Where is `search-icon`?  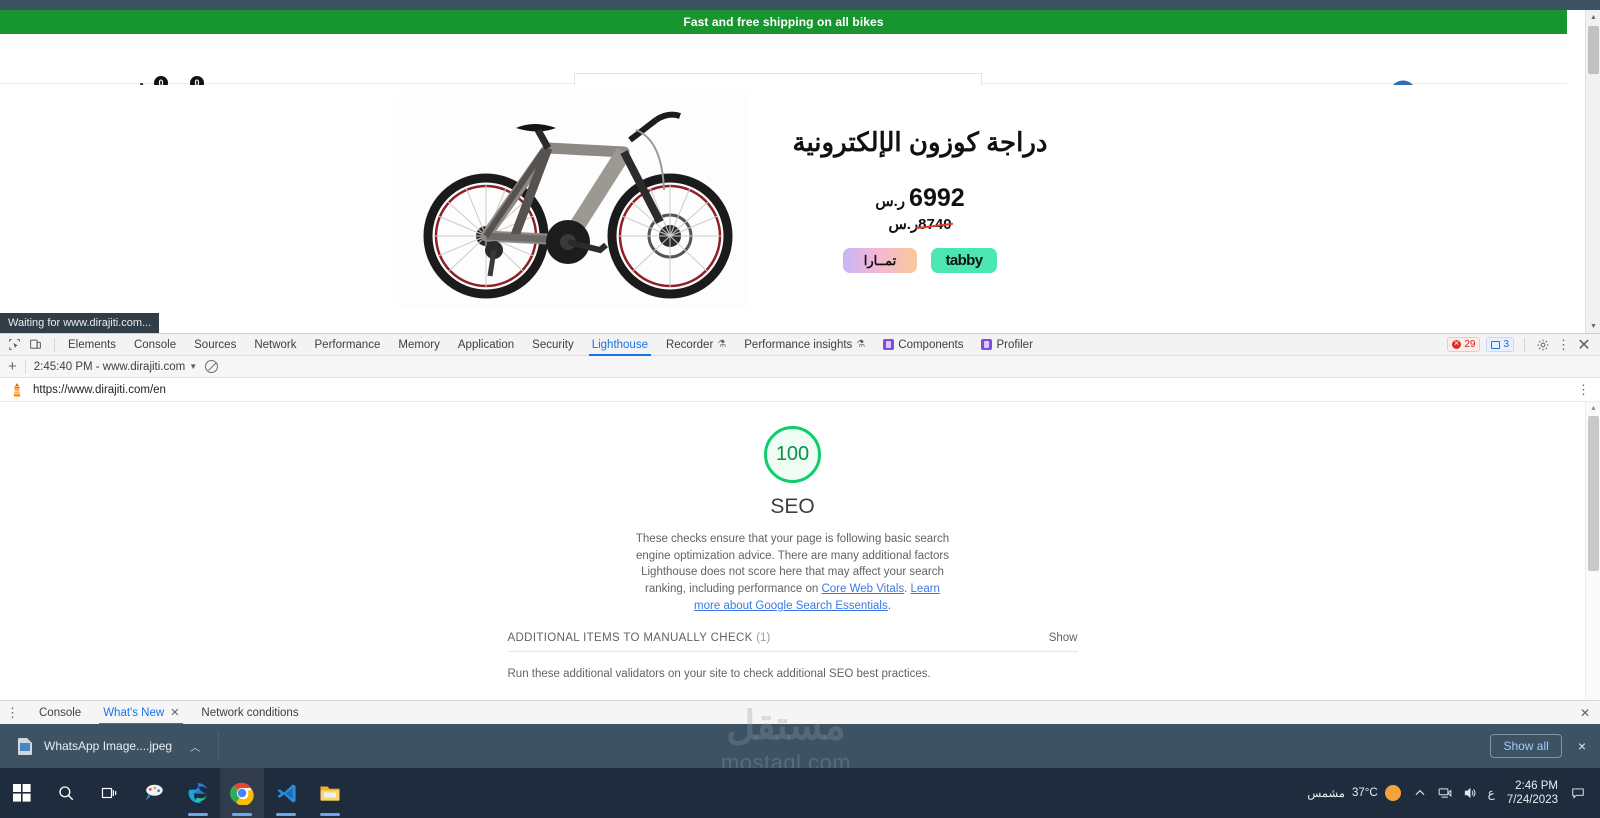 search-icon is located at coordinates (66, 793).